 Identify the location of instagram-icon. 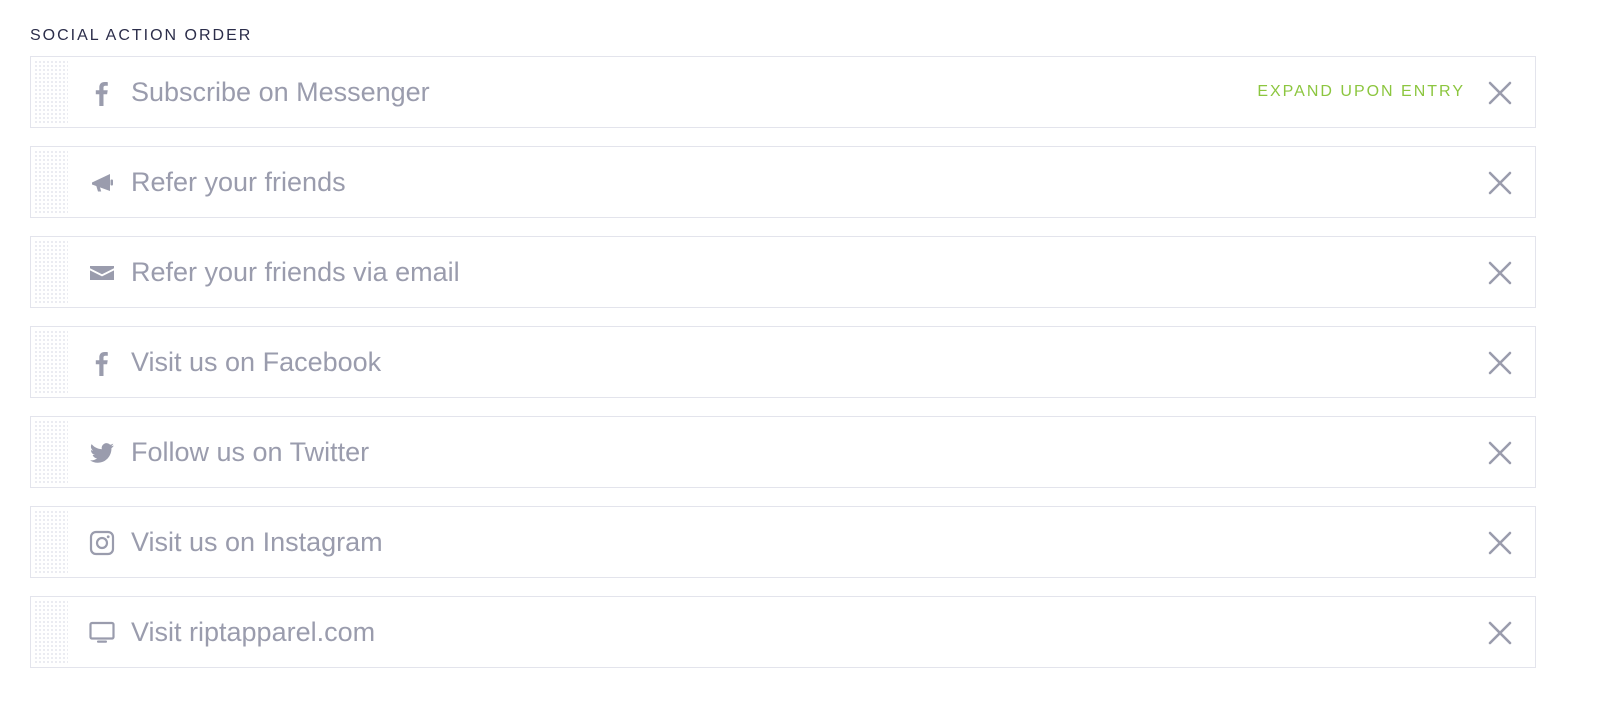
(102, 543).